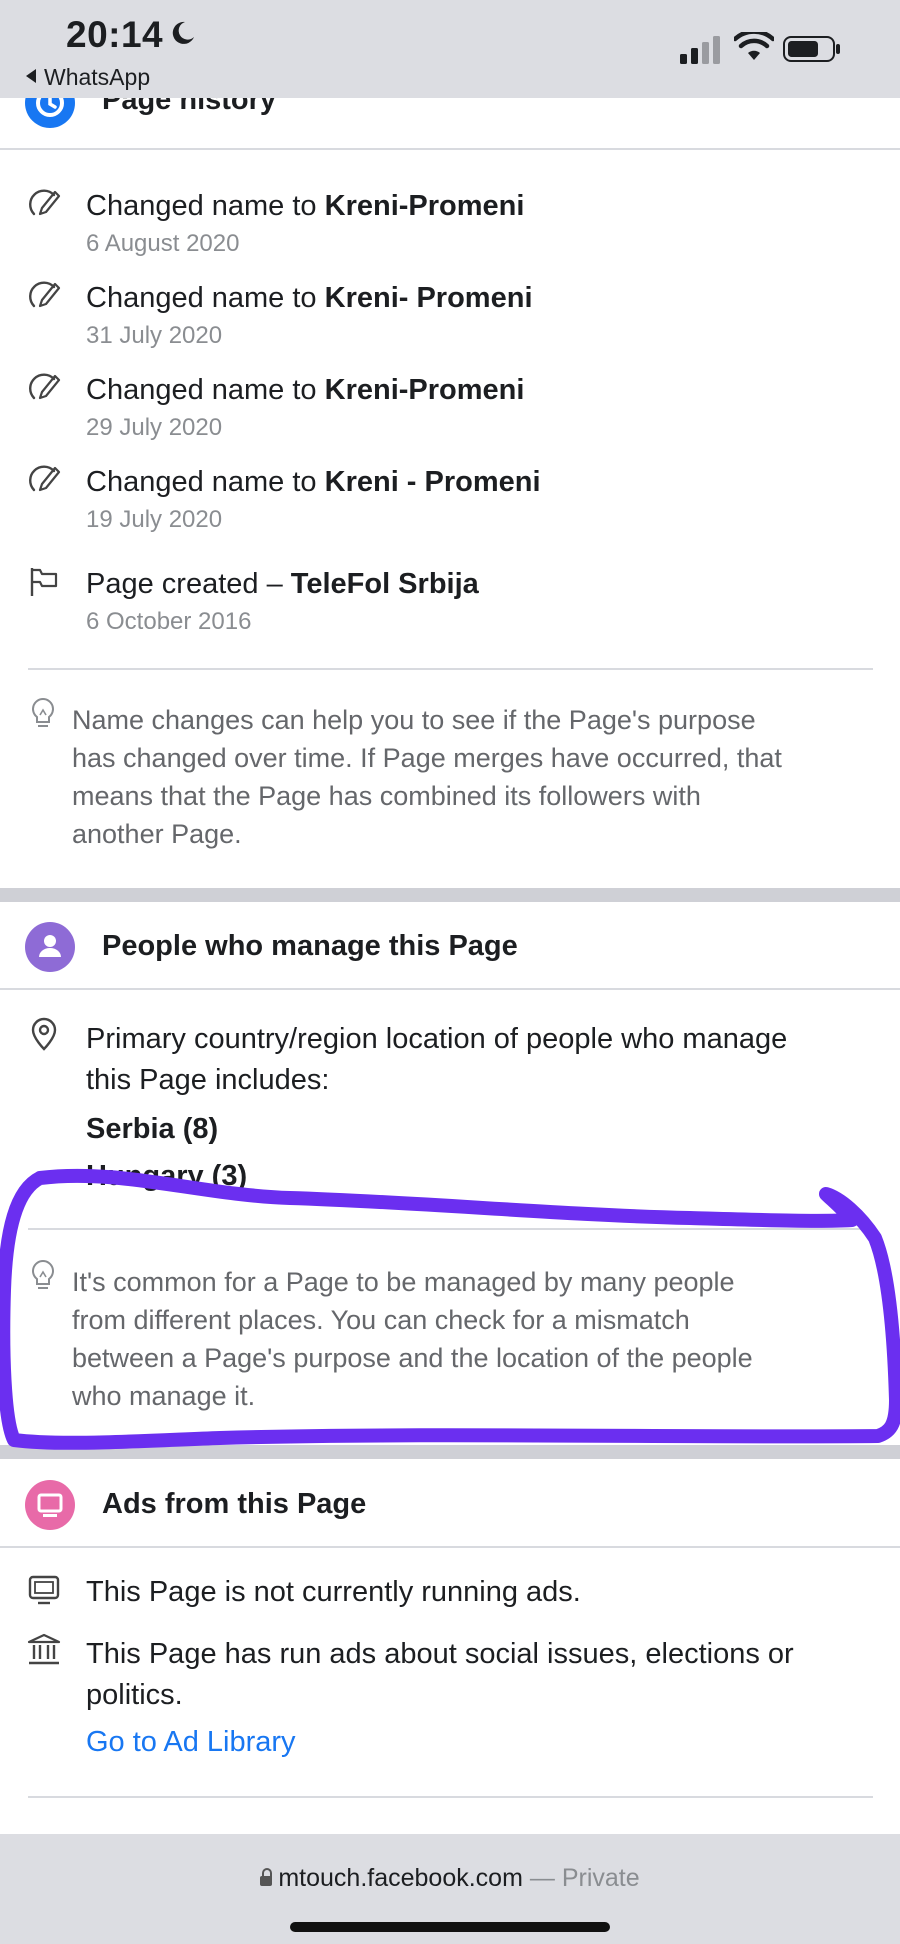  What do you see at coordinates (97, 77) in the screenshot?
I see `back-app-label: WhatsApp` at bounding box center [97, 77].